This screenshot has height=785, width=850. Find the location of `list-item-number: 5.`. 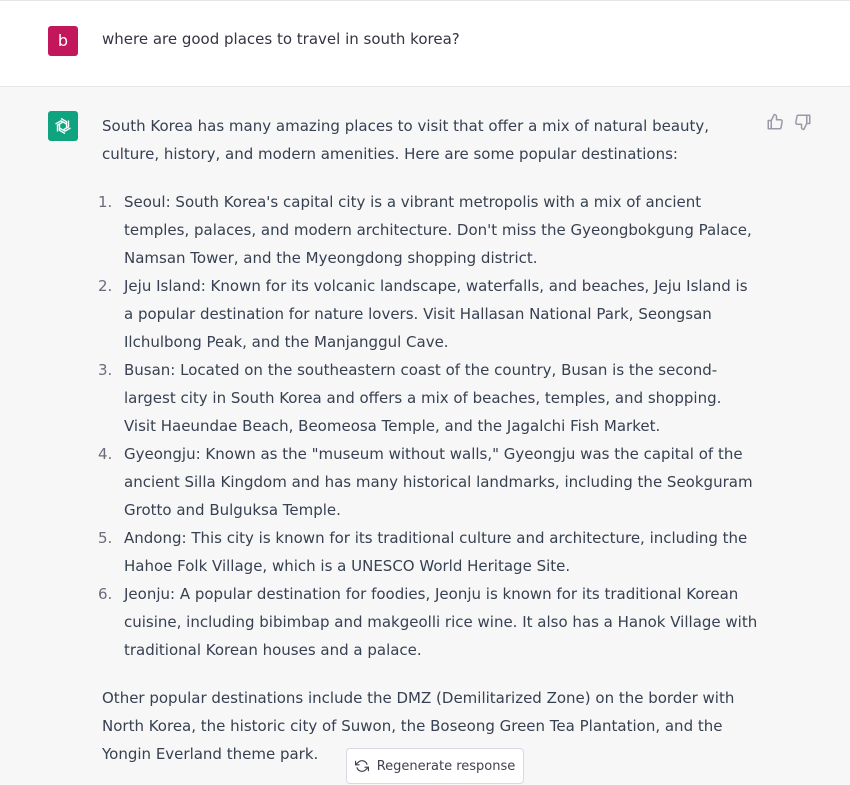

list-item-number: 5. is located at coordinates (105, 538).